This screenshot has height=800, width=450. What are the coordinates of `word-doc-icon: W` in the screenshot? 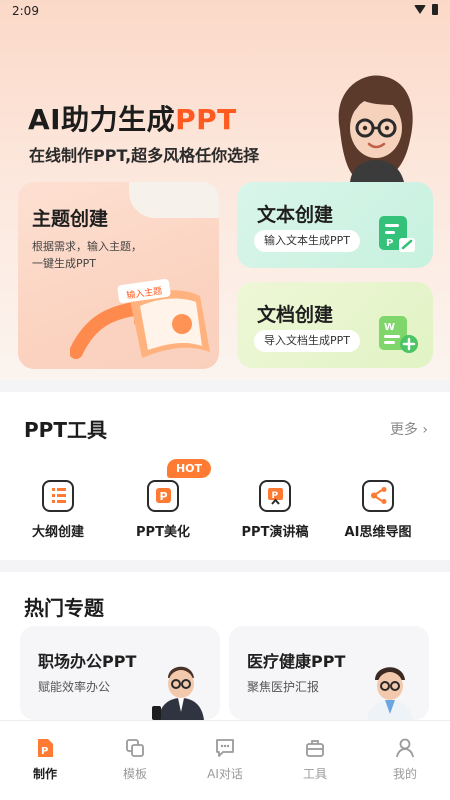 It's located at (398, 334).